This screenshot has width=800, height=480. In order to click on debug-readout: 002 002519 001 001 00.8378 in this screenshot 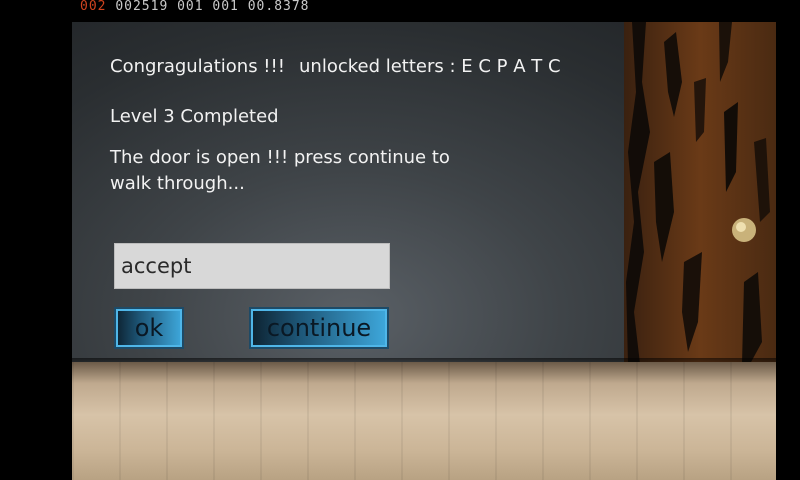, I will do `click(195, 7)`.